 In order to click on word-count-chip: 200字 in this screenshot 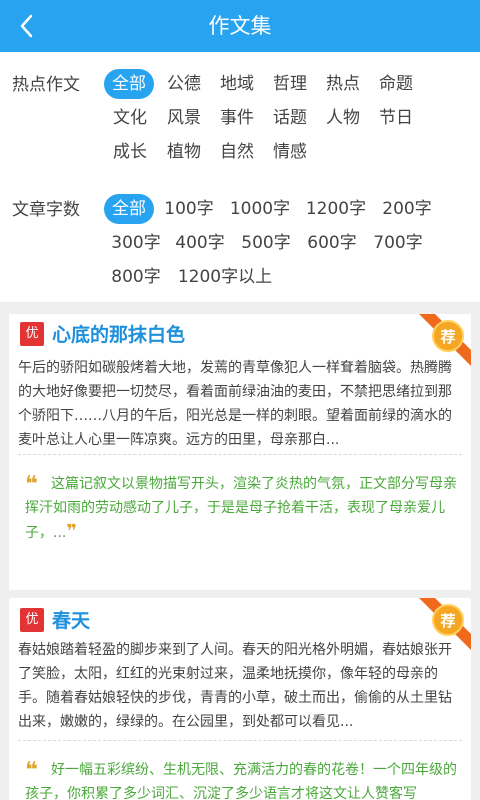, I will do `click(407, 209)`.